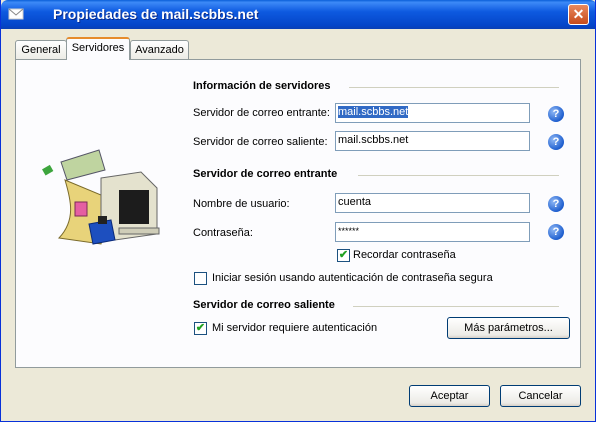 The height and width of the screenshot is (422, 596). Describe the element at coordinates (260, 142) in the screenshot. I see `outgoing-server-label: Servidor de correo saliente:` at that location.